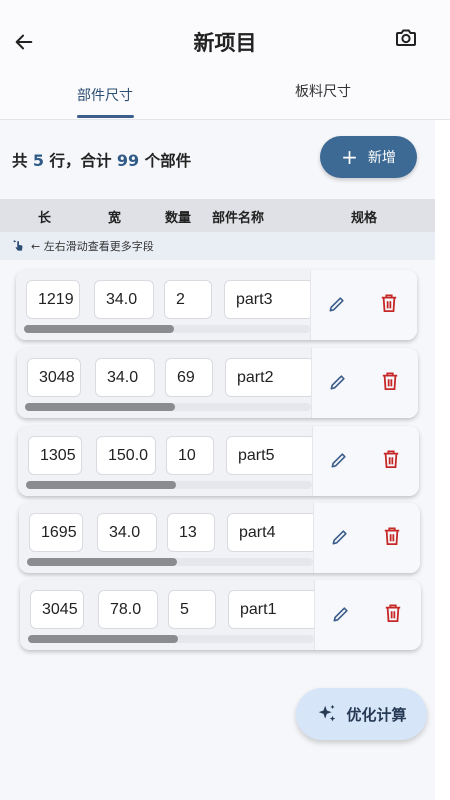 The image size is (450, 800). I want to click on add-button-label: 新增, so click(381, 158).